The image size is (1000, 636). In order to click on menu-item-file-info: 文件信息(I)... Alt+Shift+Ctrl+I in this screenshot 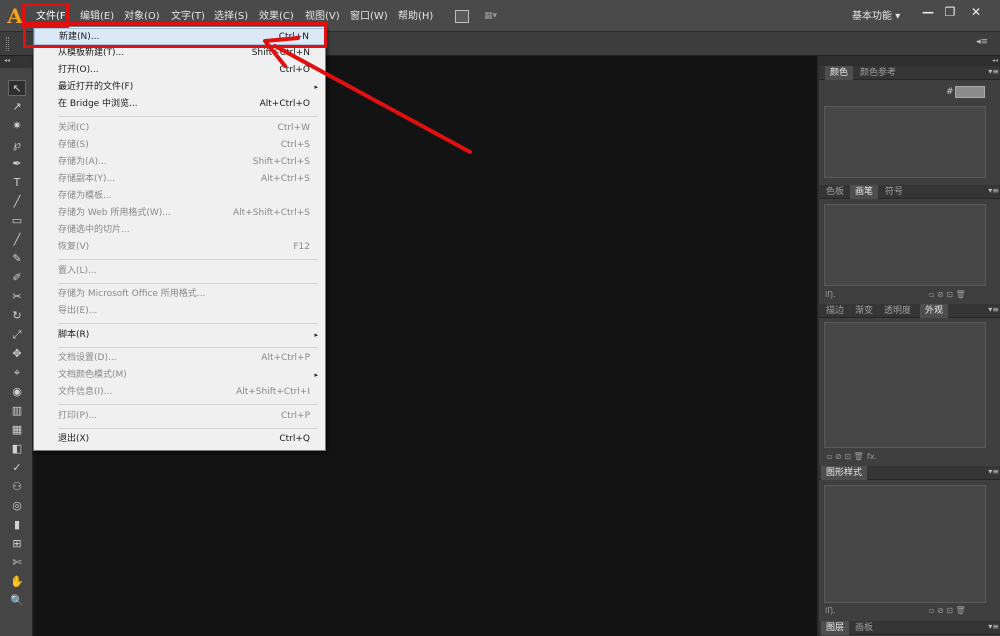, I will do `click(179, 392)`.